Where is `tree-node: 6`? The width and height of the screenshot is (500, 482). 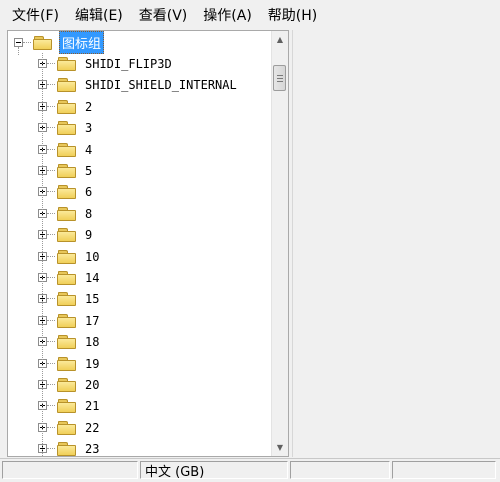
tree-node: 6 is located at coordinates (66, 191).